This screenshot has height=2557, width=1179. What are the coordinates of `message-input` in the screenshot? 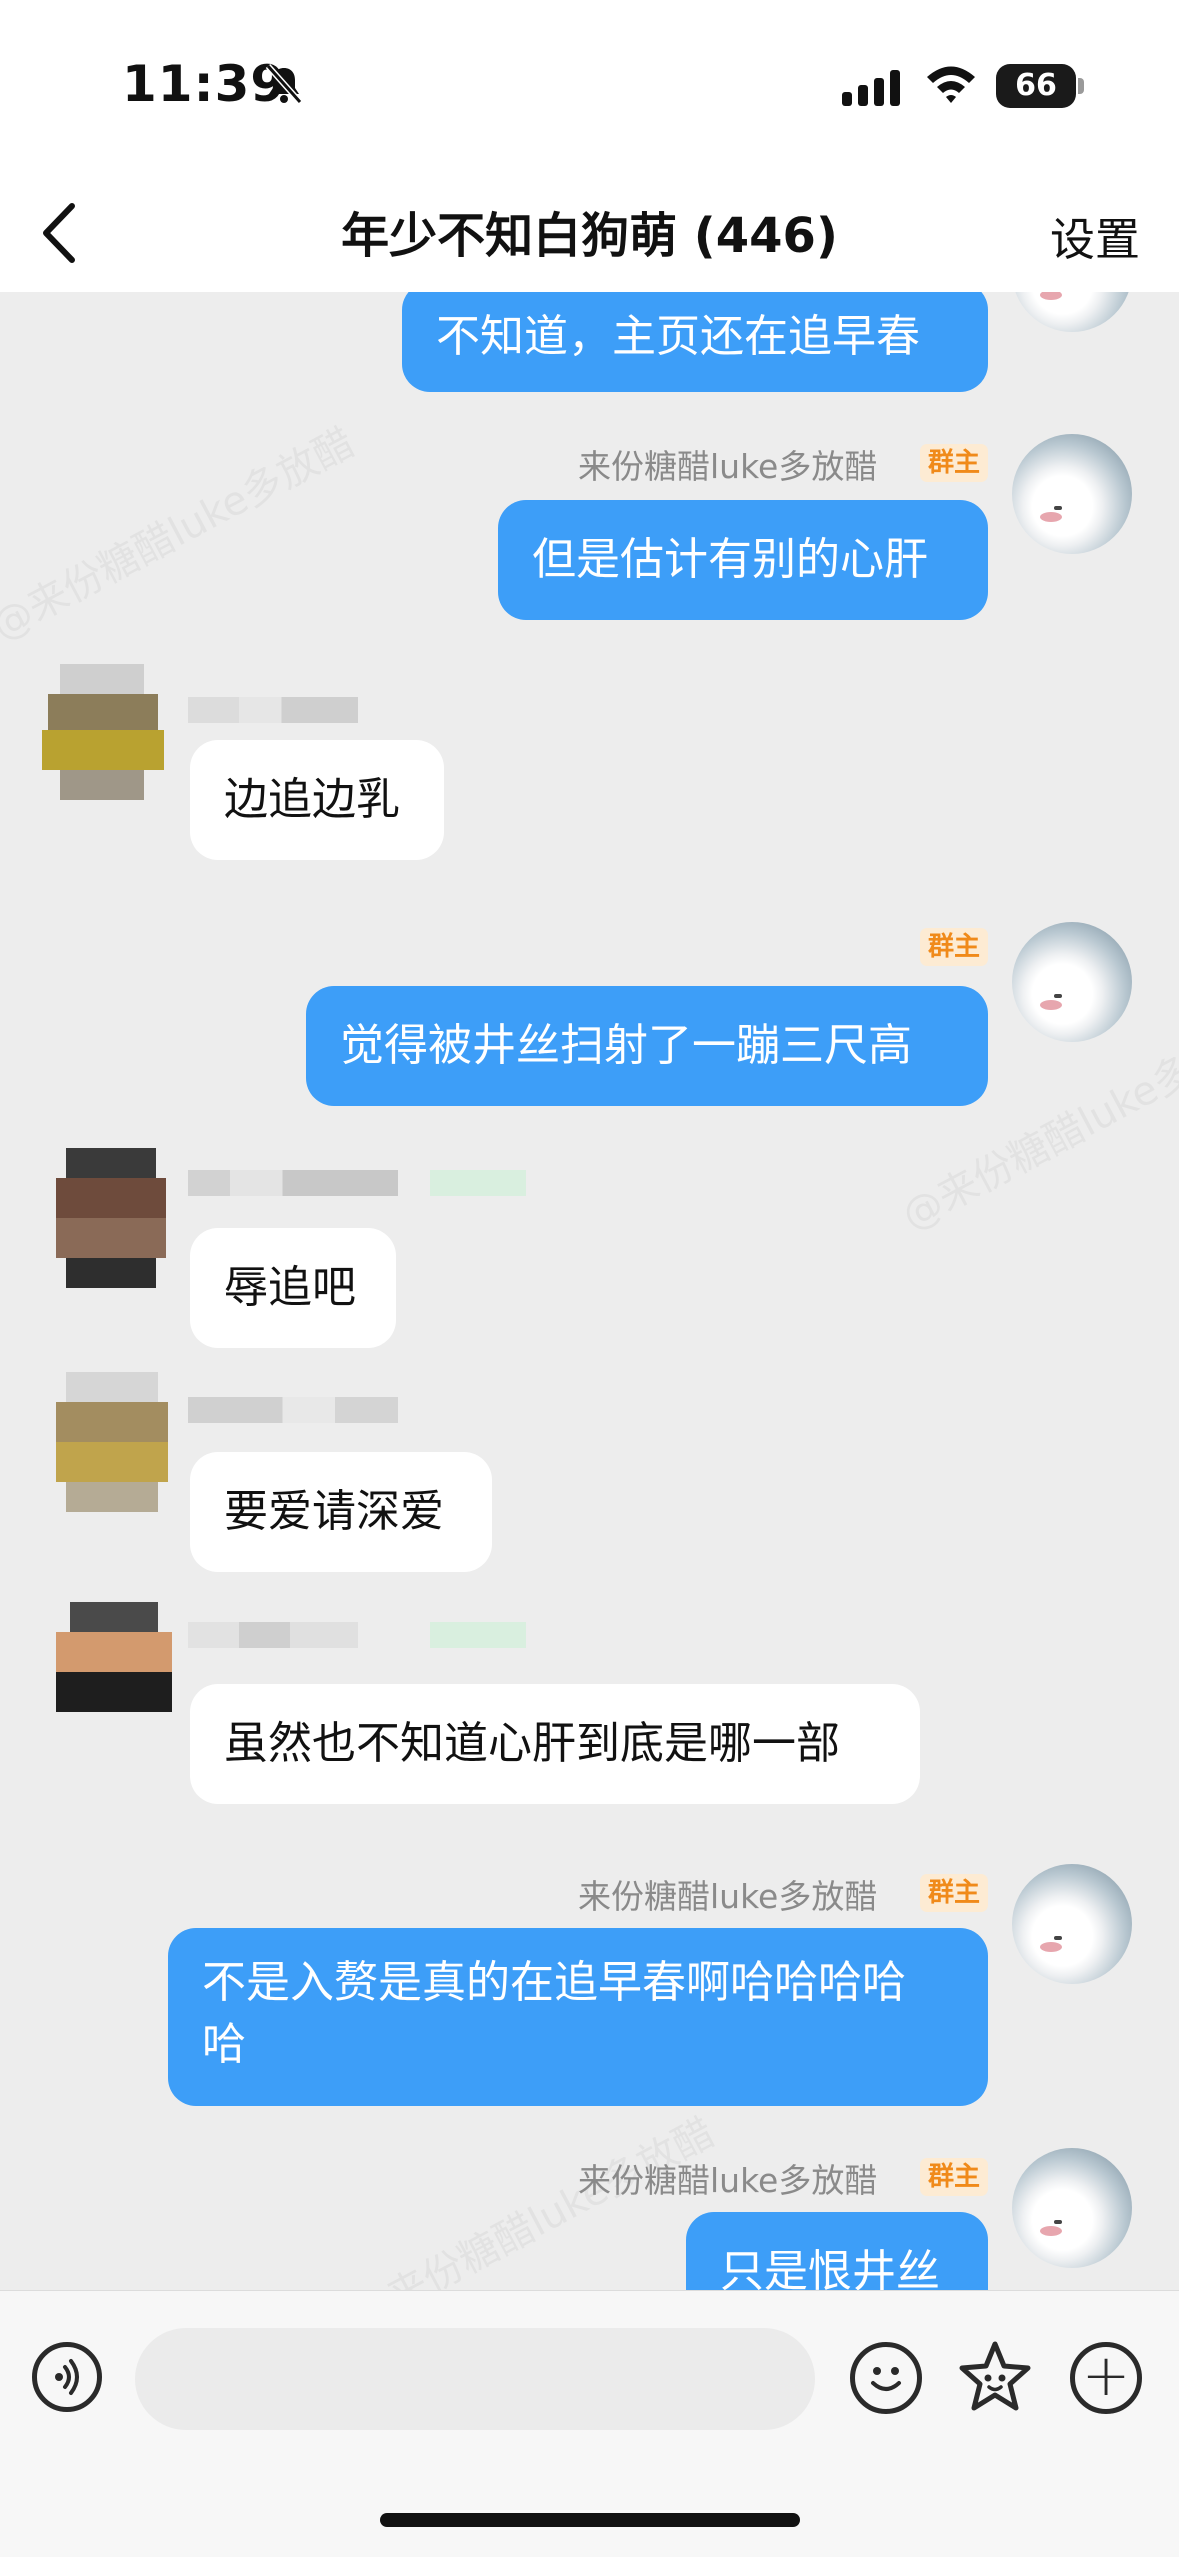 It's located at (475, 2379).